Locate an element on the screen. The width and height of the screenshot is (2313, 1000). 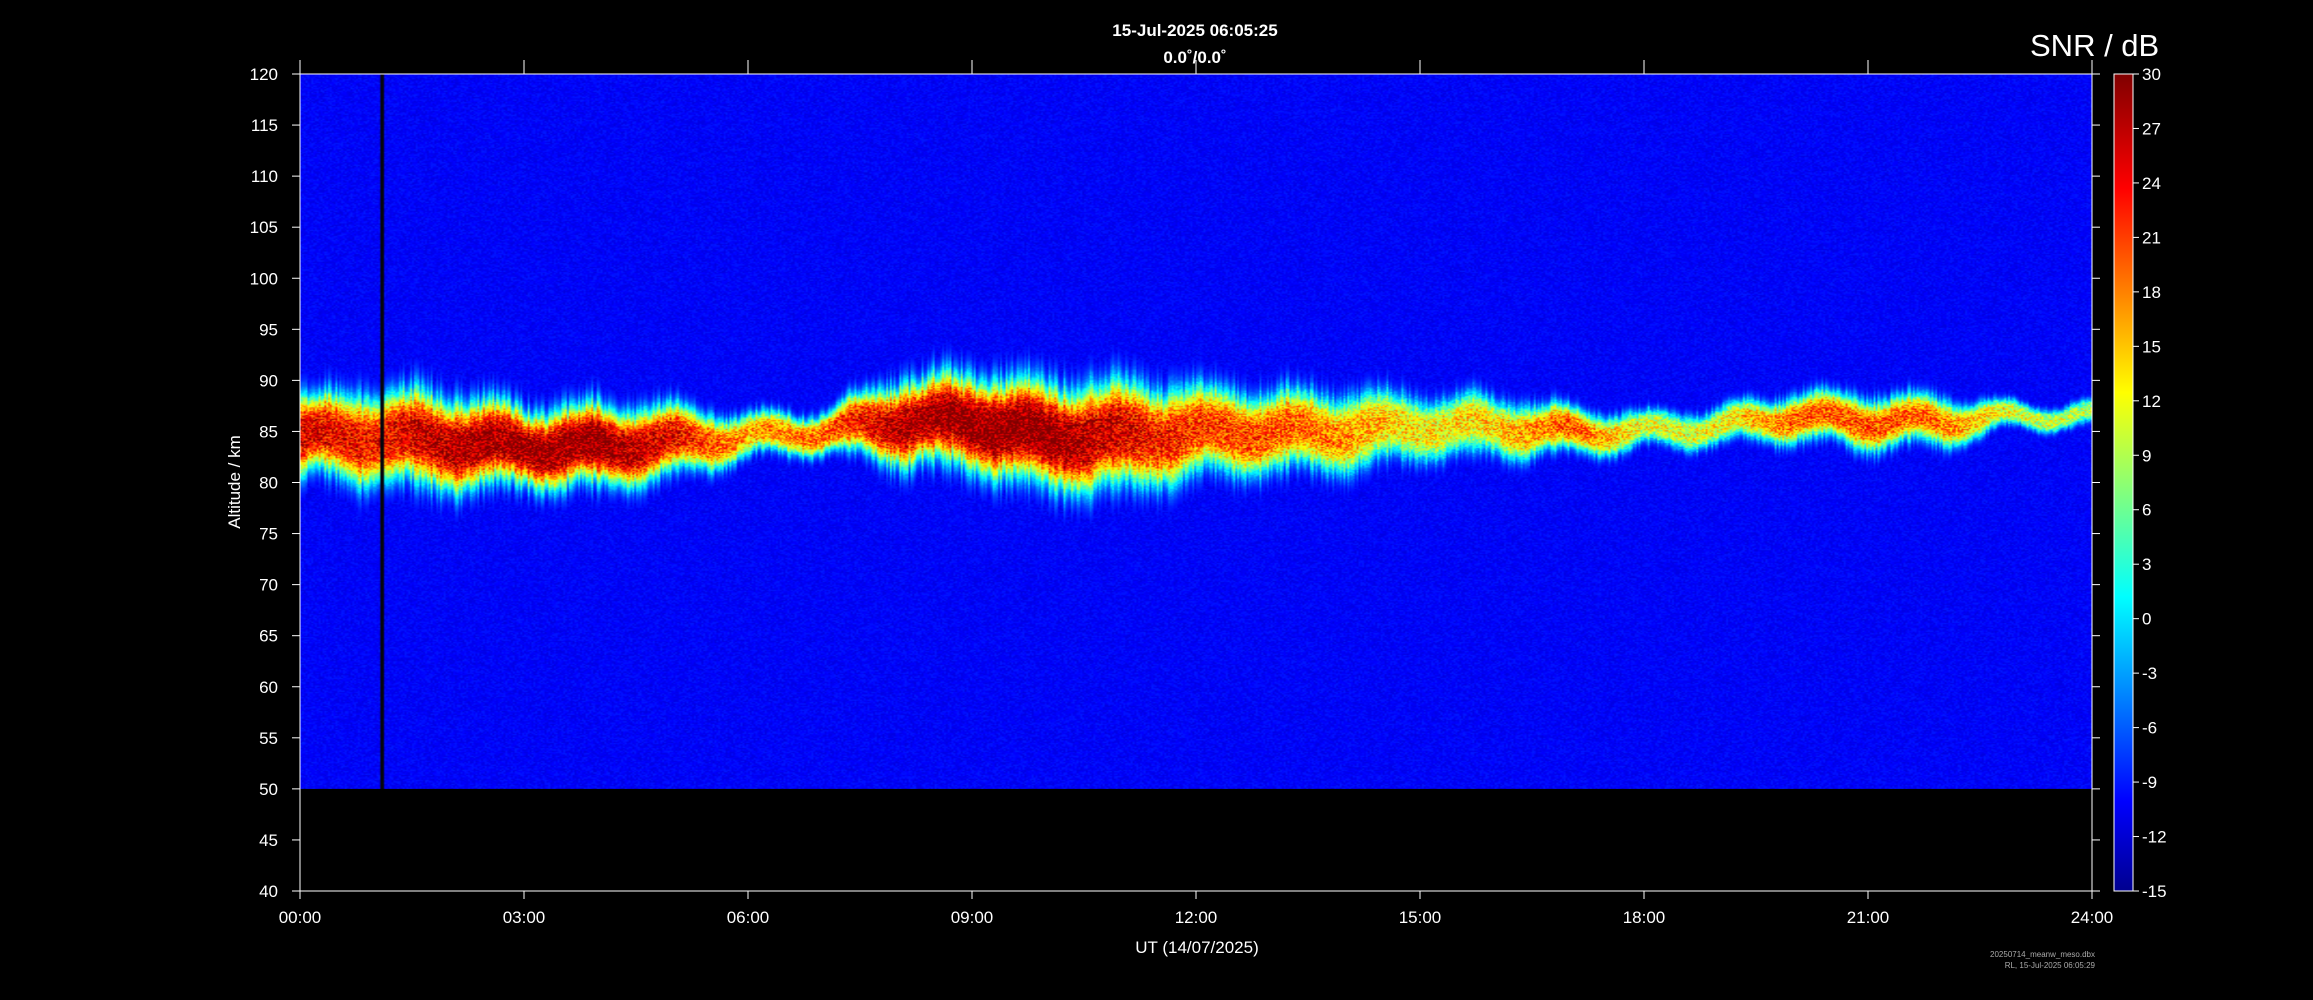
y-tick-label: 50 is located at coordinates (268, 789).